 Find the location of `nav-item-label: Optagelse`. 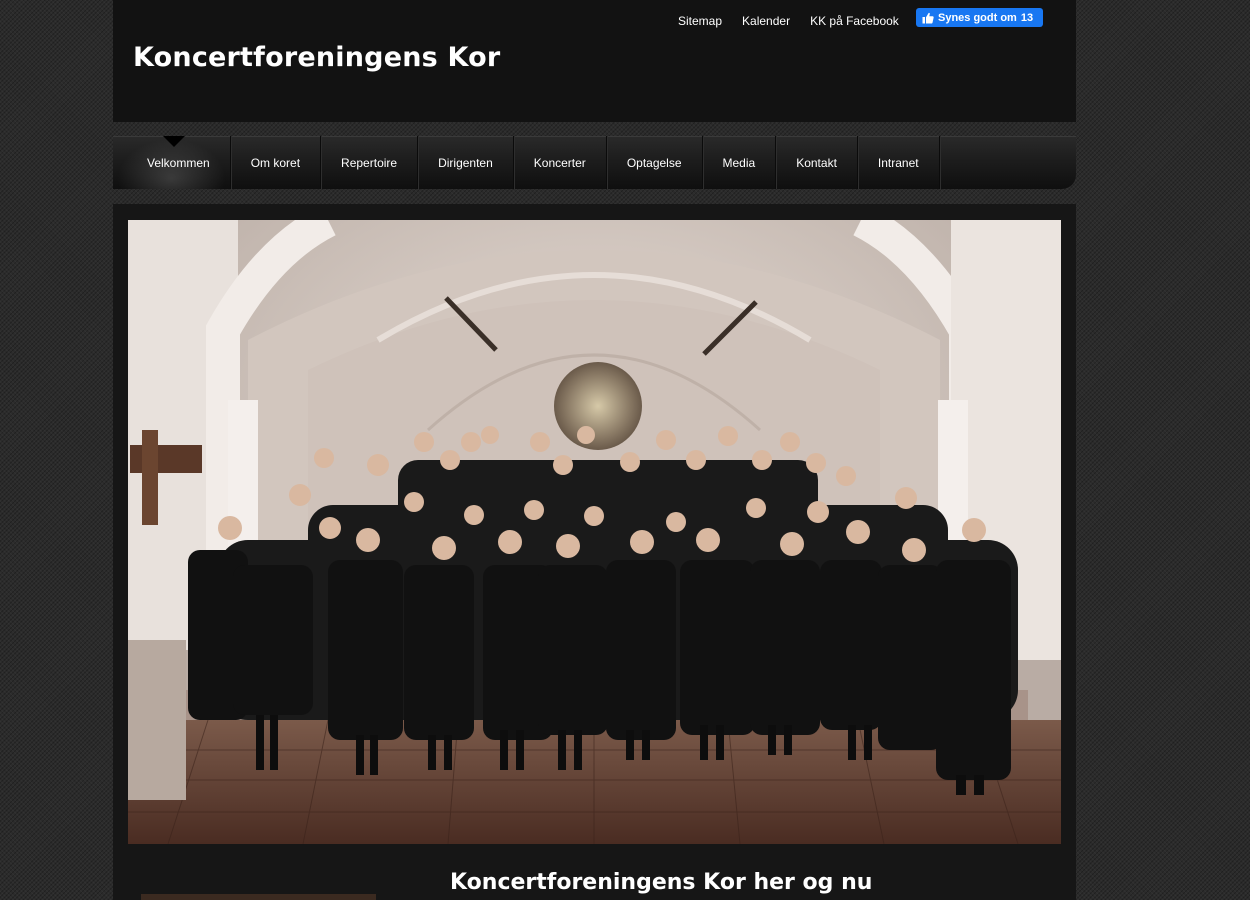

nav-item-label: Optagelse is located at coordinates (654, 162).